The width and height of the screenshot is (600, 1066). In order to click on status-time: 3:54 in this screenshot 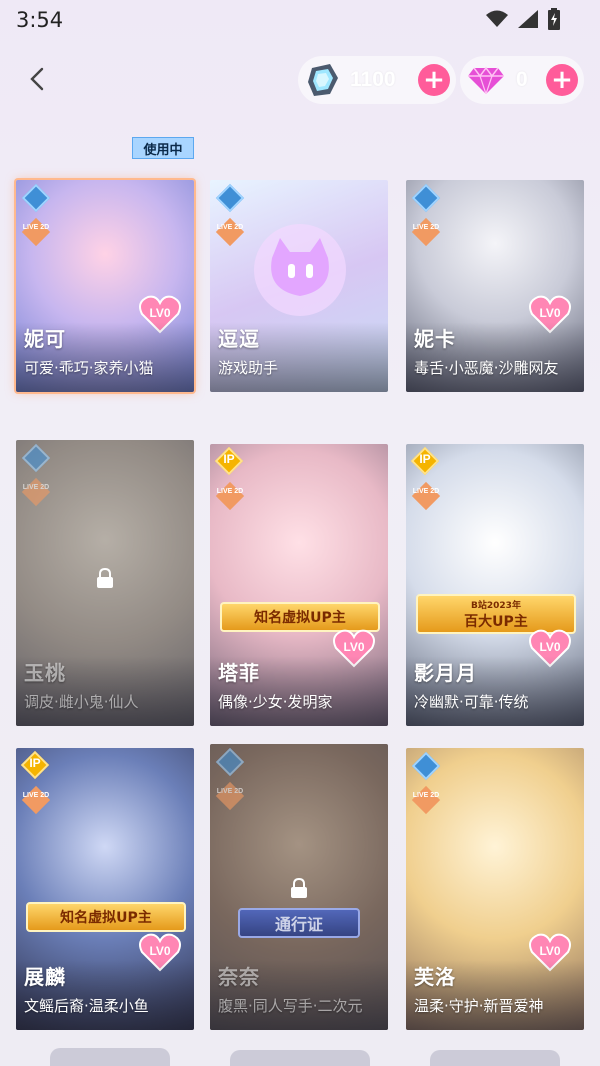, I will do `click(40, 20)`.